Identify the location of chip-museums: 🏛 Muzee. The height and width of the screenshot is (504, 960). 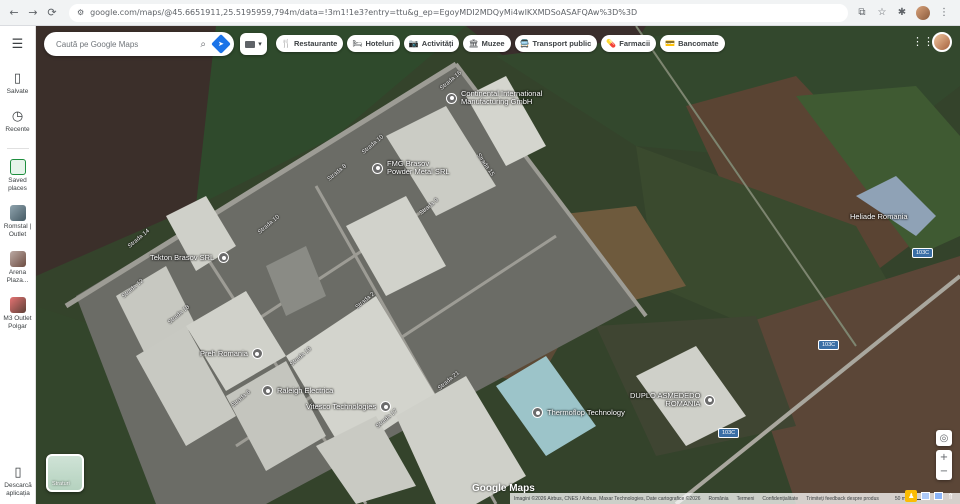
(487, 43).